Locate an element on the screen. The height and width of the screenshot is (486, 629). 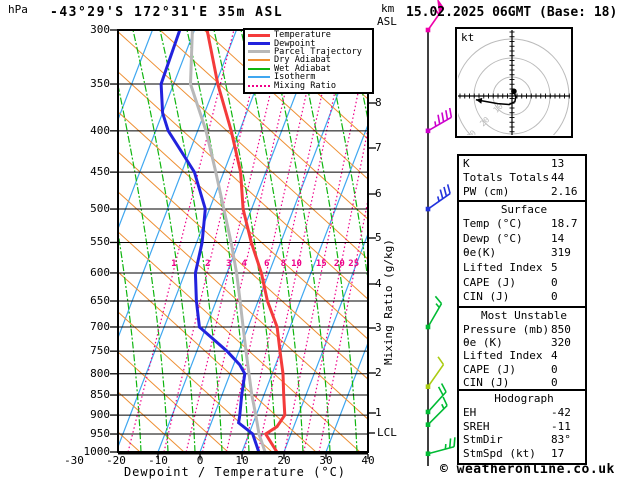
panel-most-unstable-row: θe (K) 320 is located at coordinates (517, 343).